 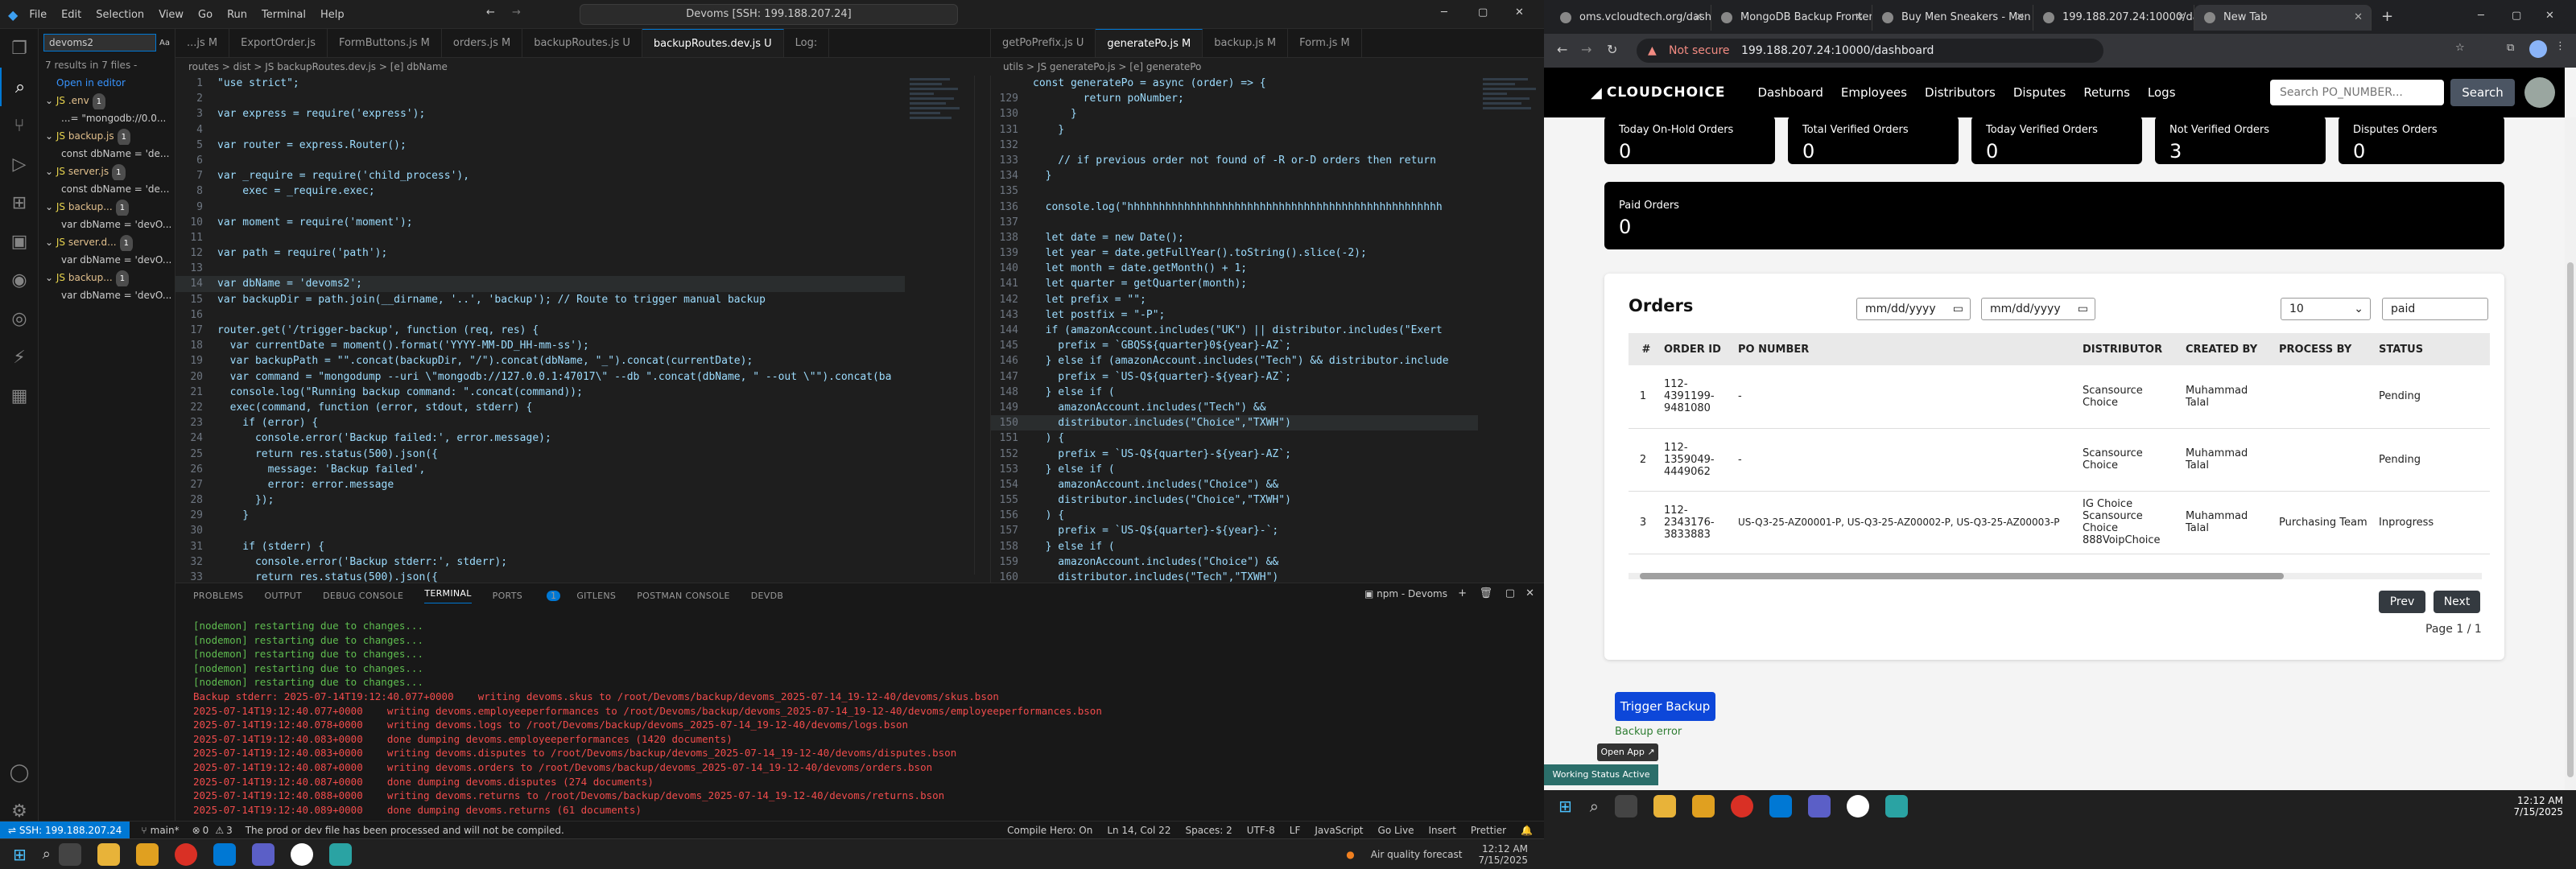 I want to click on search-result-file: ⌄ JS backup.js 1, so click(x=107, y=136).